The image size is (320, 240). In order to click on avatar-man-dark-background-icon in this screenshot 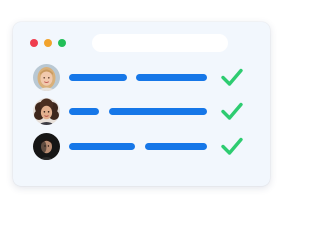, I will do `click(46, 146)`.